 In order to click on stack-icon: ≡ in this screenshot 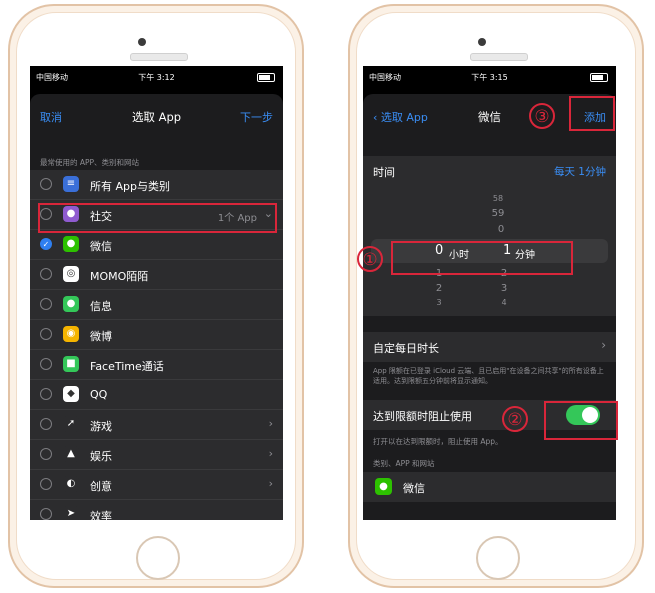, I will do `click(71, 184)`.